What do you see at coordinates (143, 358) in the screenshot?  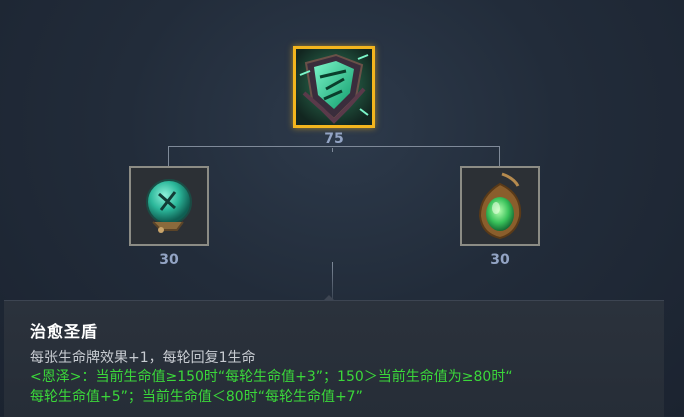 I see `item-description: 每张生命牌效果+1，每轮回复1生命` at bounding box center [143, 358].